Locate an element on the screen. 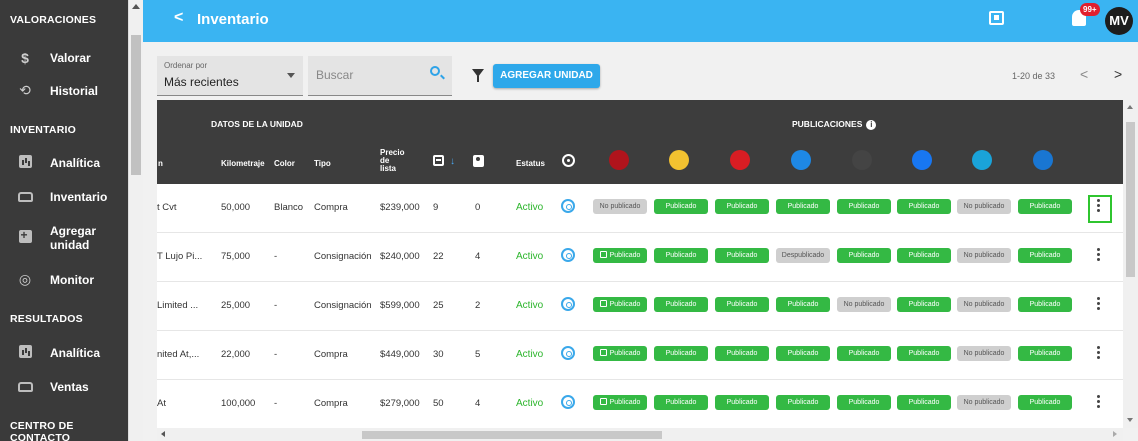  back-icon: < is located at coordinates (178, 18).